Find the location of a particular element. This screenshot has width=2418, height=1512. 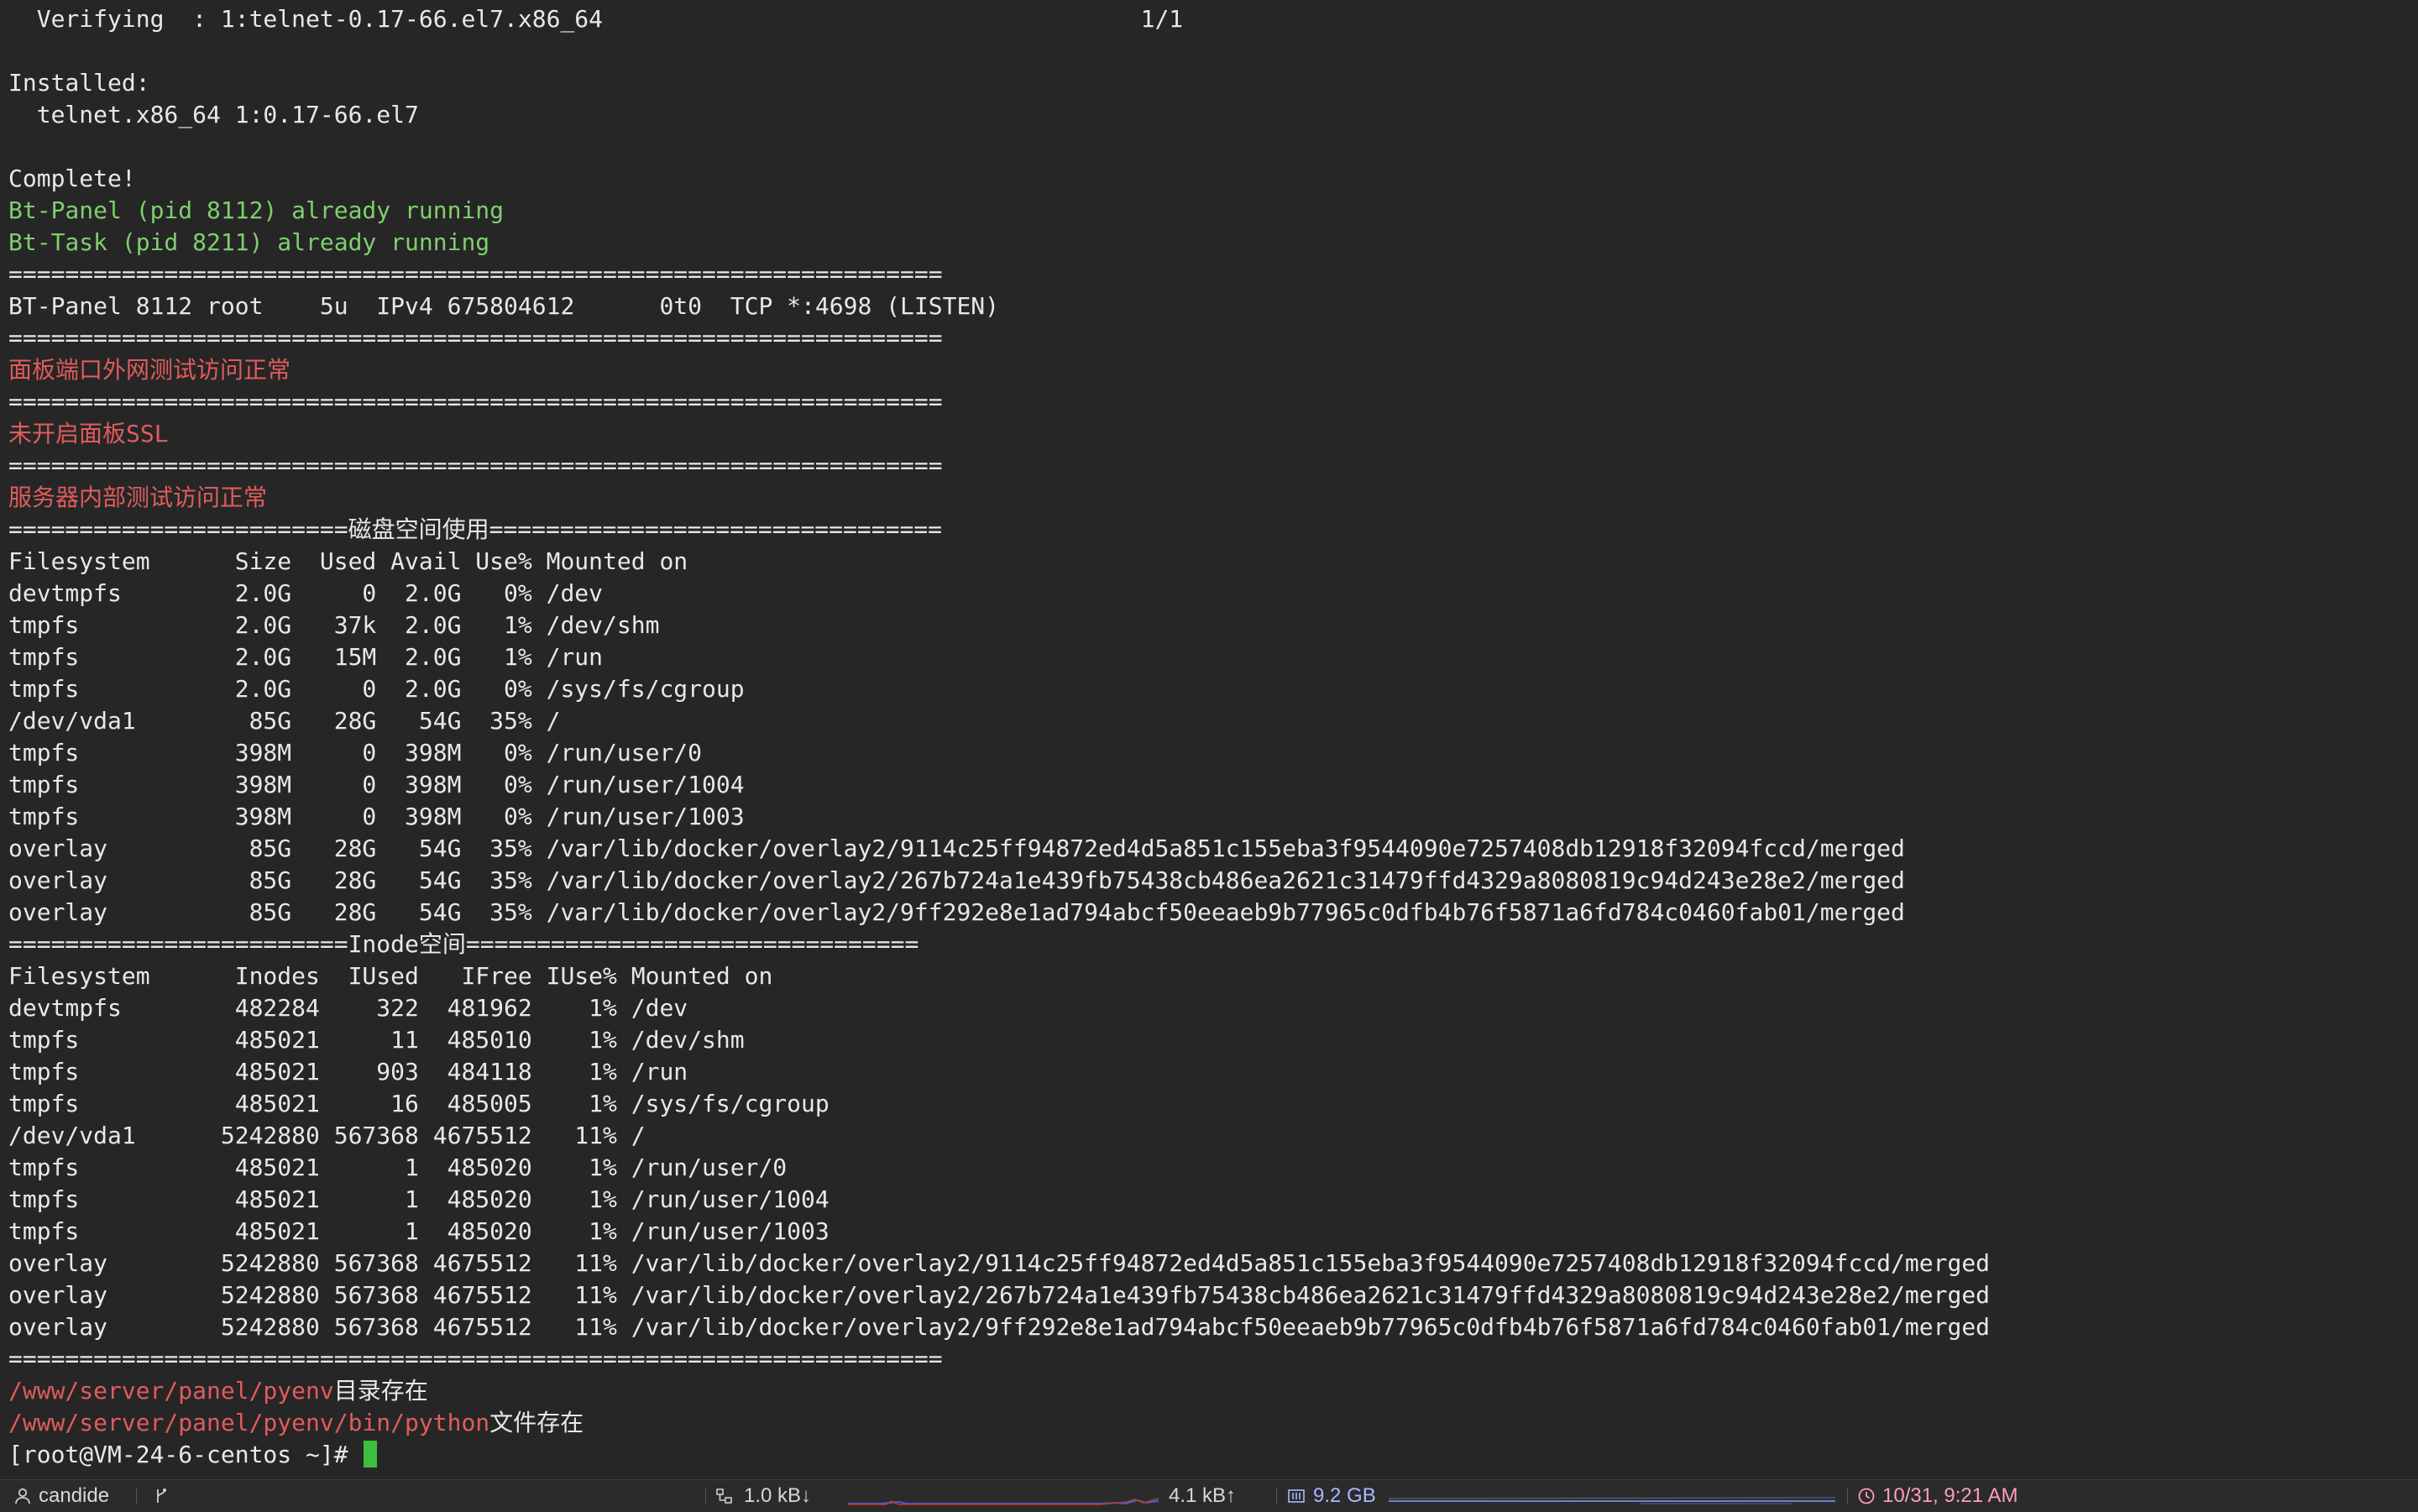

terminal-line: /www/server/panel/pyenv目录存在 is located at coordinates (1213, 1391).